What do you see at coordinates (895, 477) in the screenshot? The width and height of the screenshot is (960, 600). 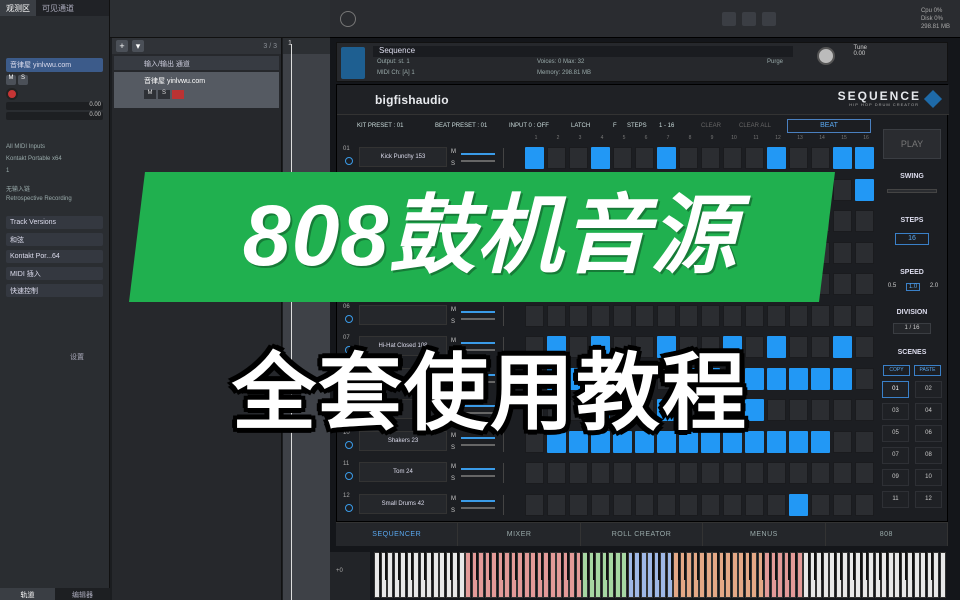 I see `scene-button: 09` at bounding box center [895, 477].